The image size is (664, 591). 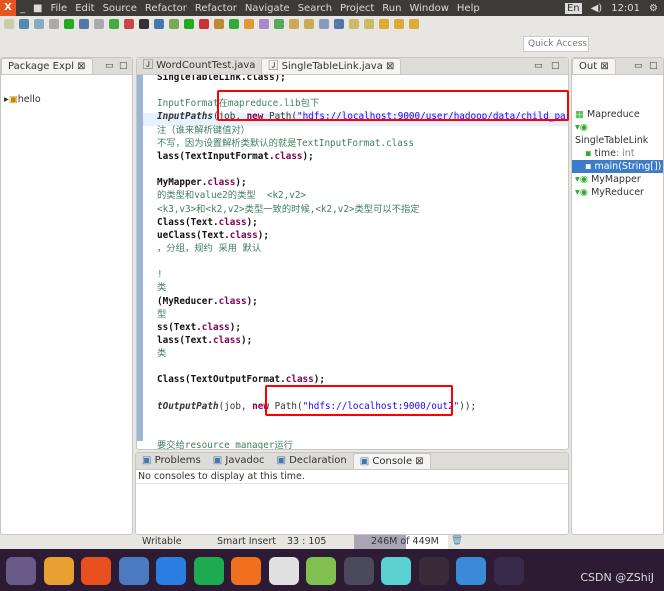 What do you see at coordinates (267, 8) in the screenshot?
I see `menu-navigate: Navigate` at bounding box center [267, 8].